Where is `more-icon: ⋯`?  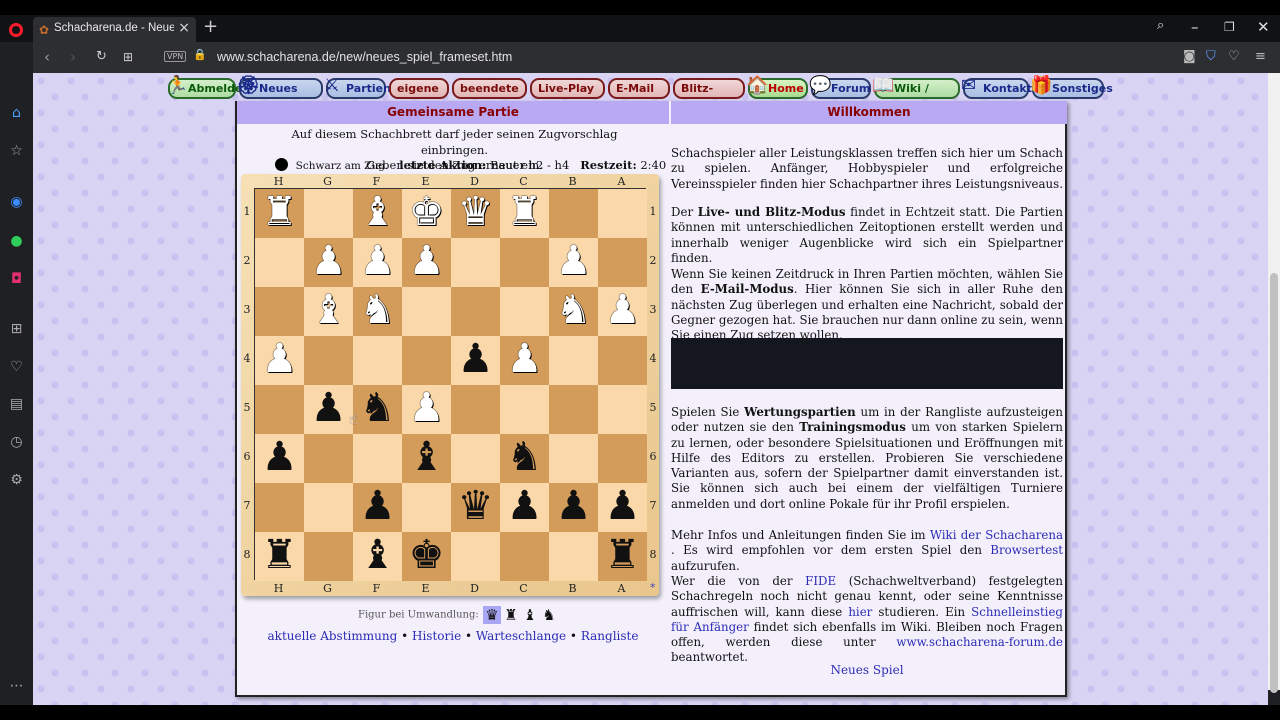 more-icon: ⋯ is located at coordinates (16, 686).